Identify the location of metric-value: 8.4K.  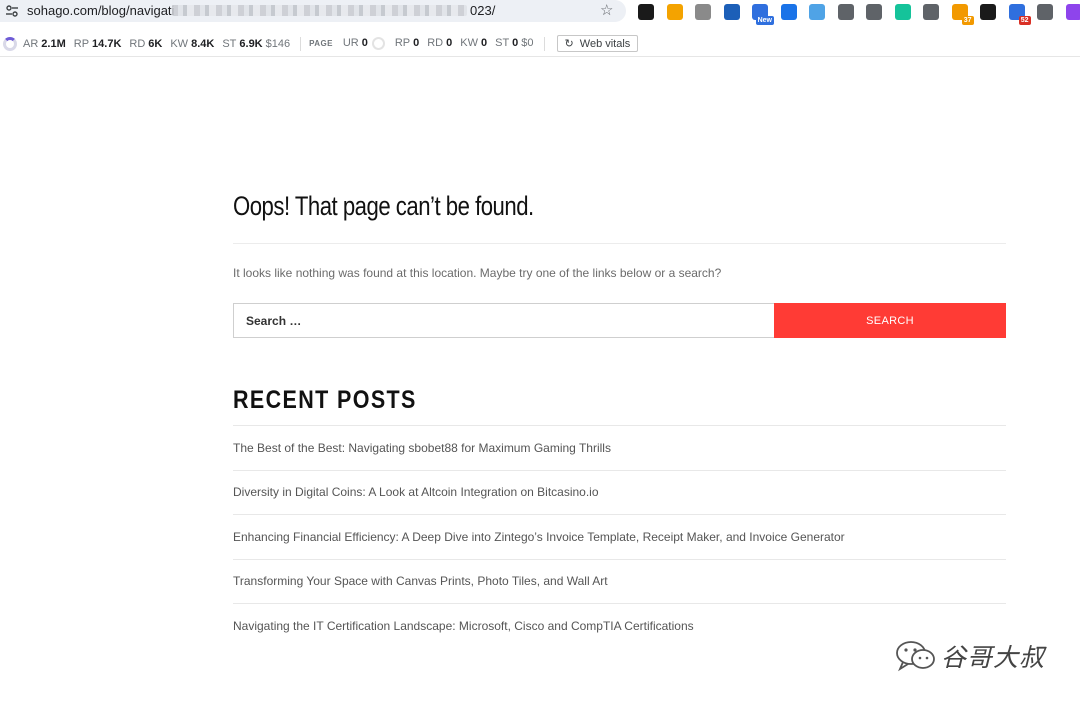
(203, 43).